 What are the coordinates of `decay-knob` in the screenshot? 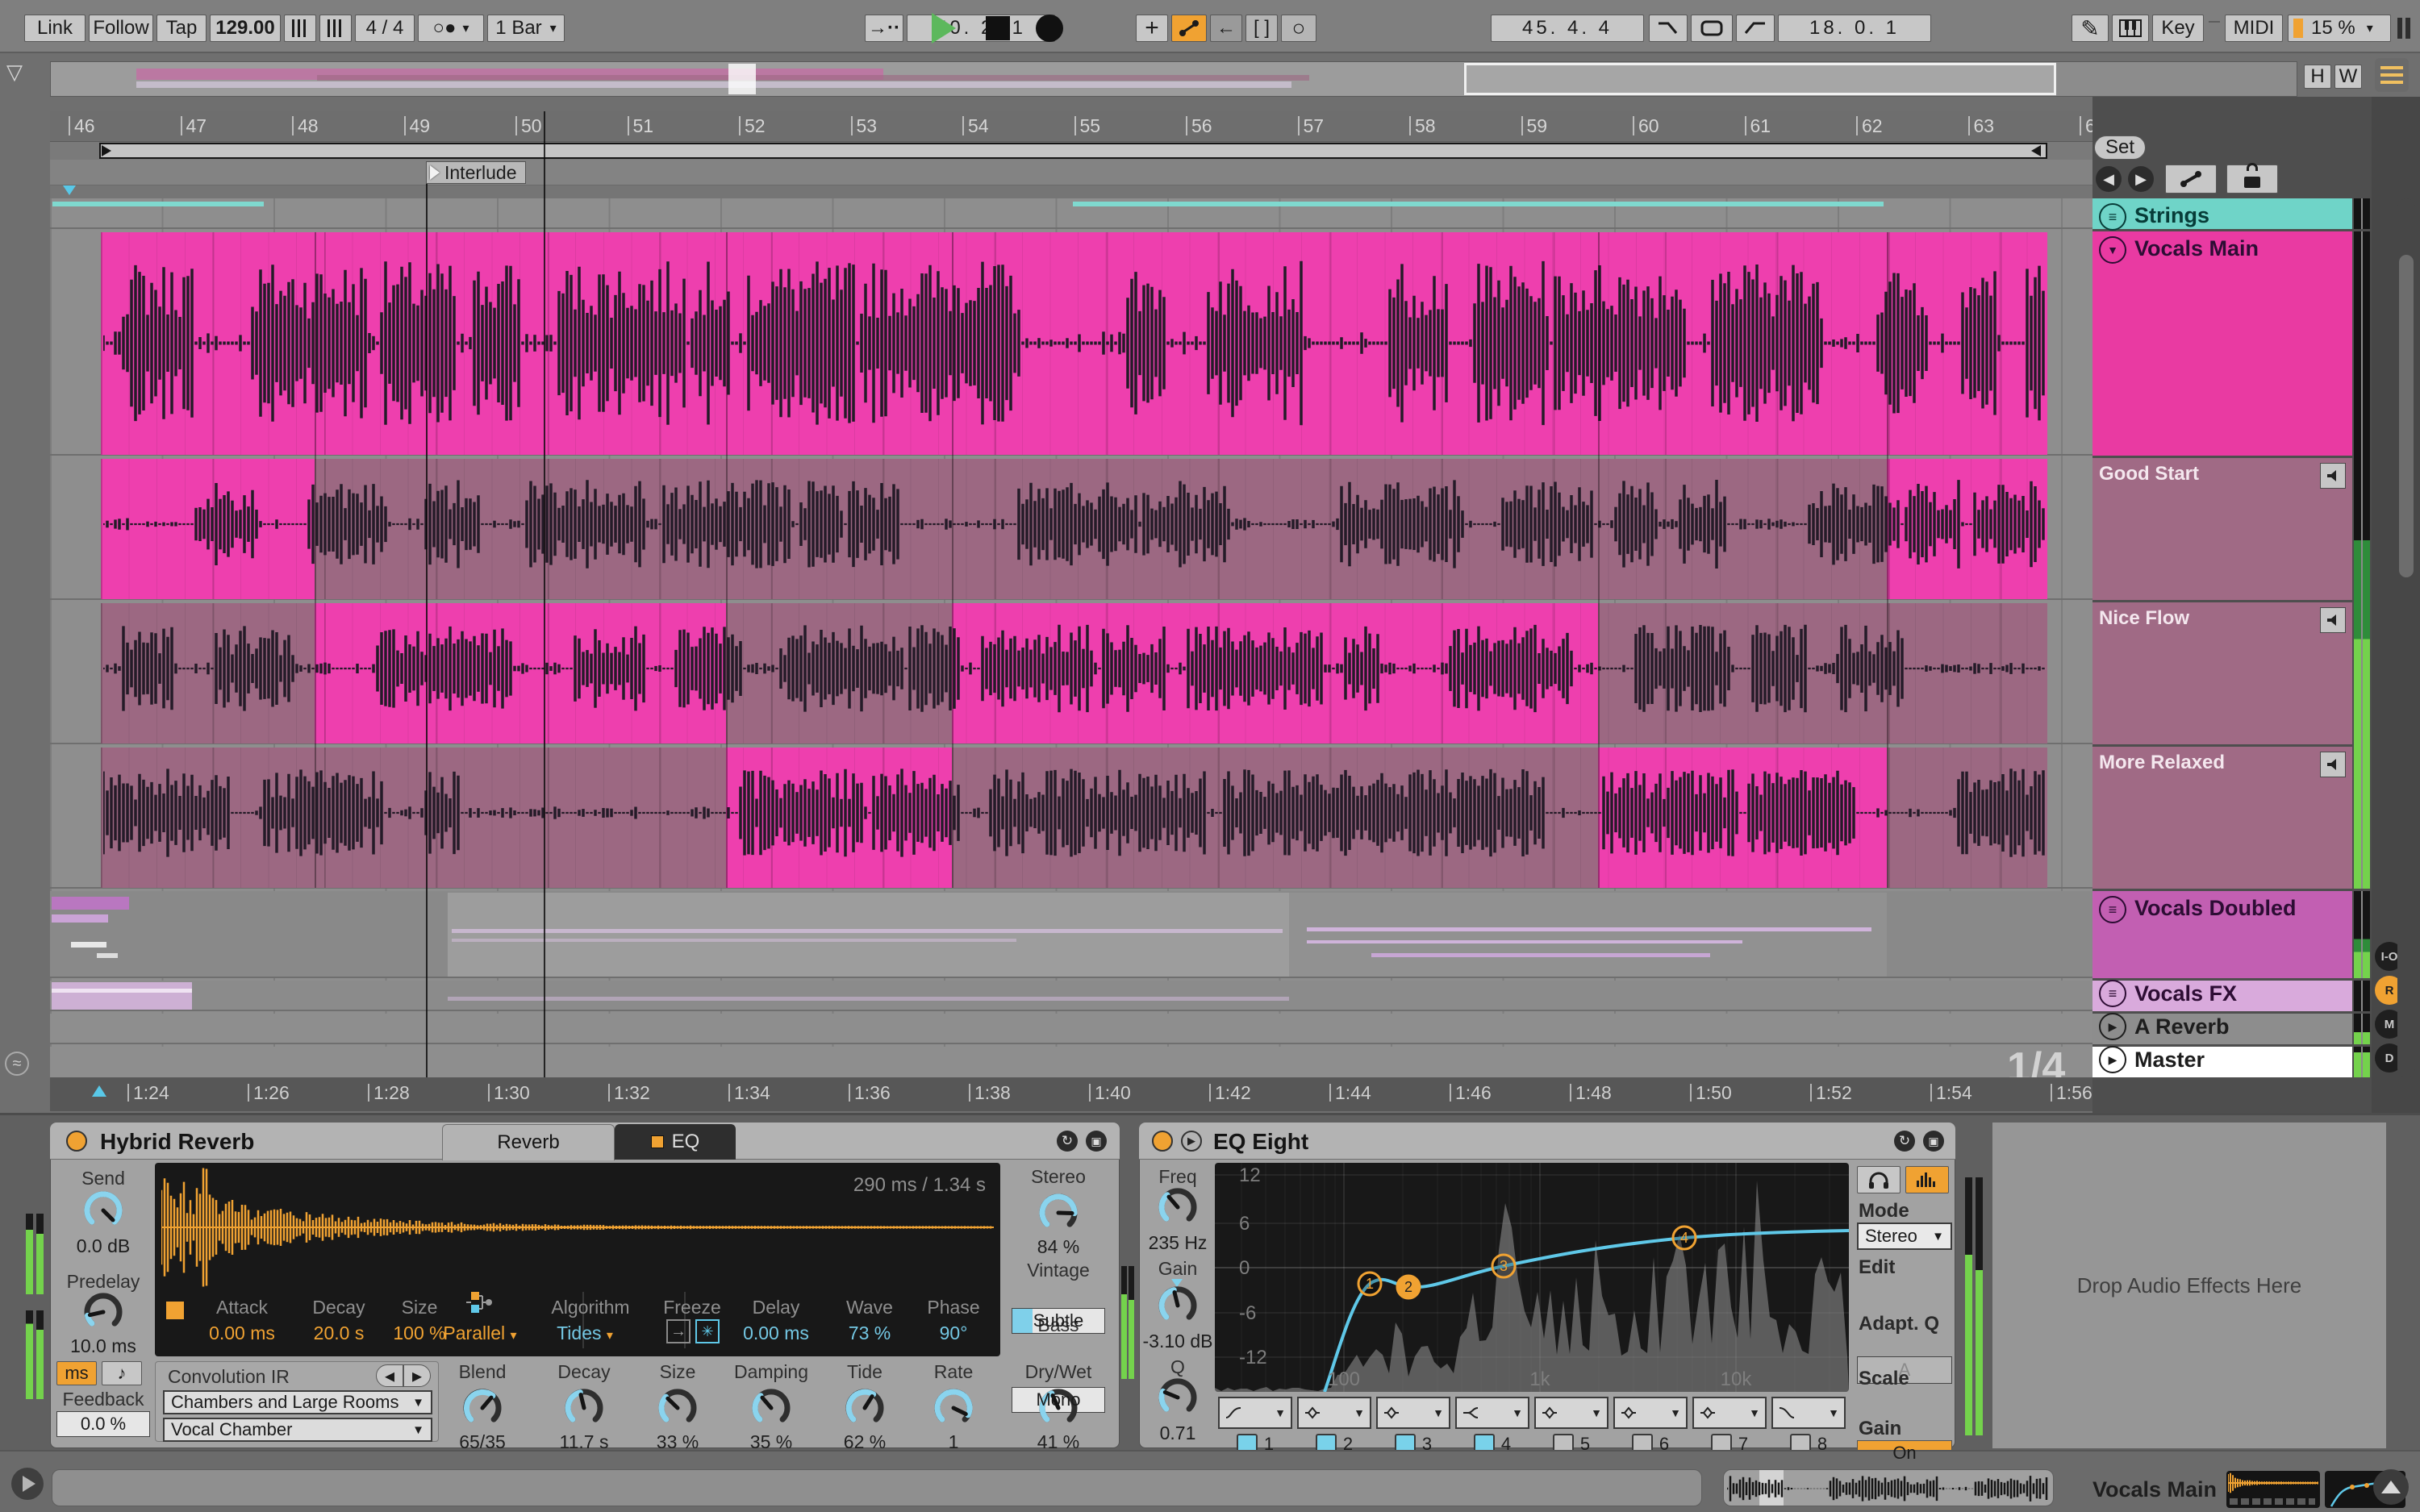 It's located at (584, 1408).